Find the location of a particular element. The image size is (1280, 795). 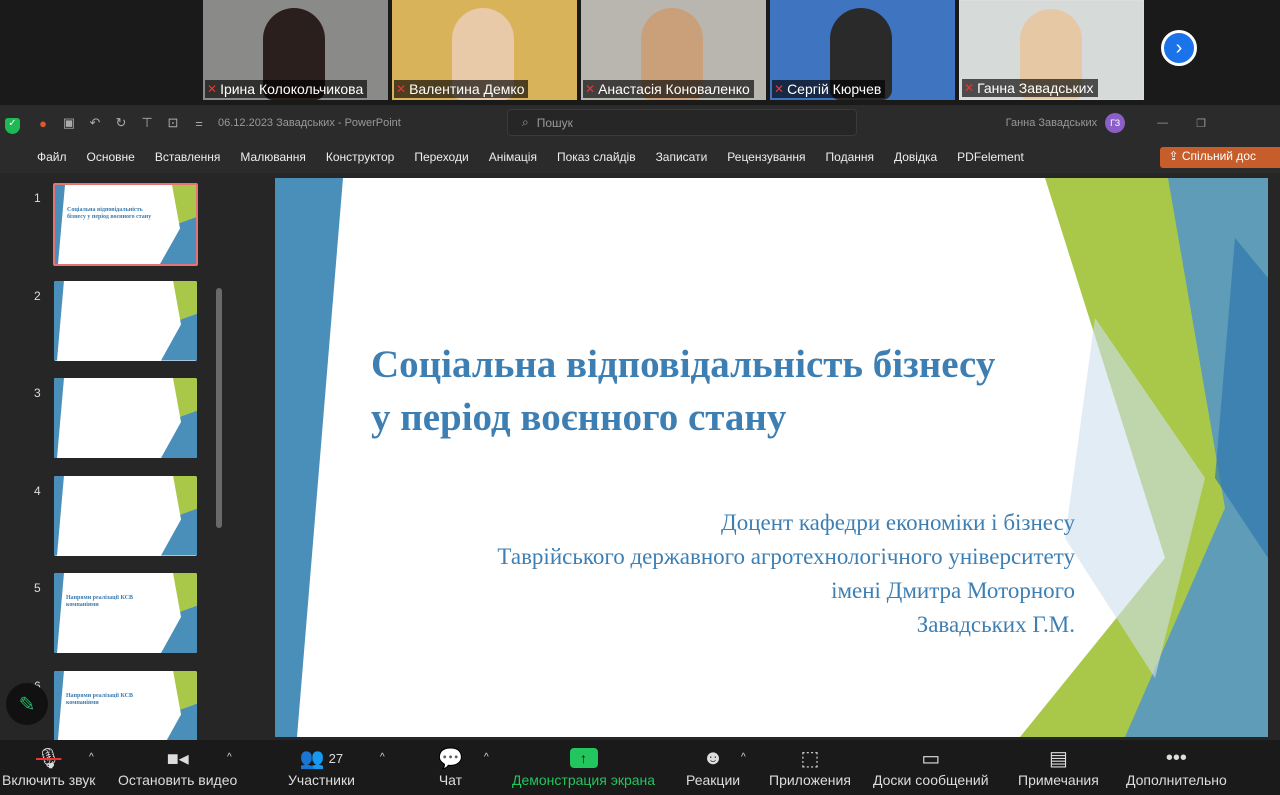

label: Доски сообщений is located at coordinates (931, 780).